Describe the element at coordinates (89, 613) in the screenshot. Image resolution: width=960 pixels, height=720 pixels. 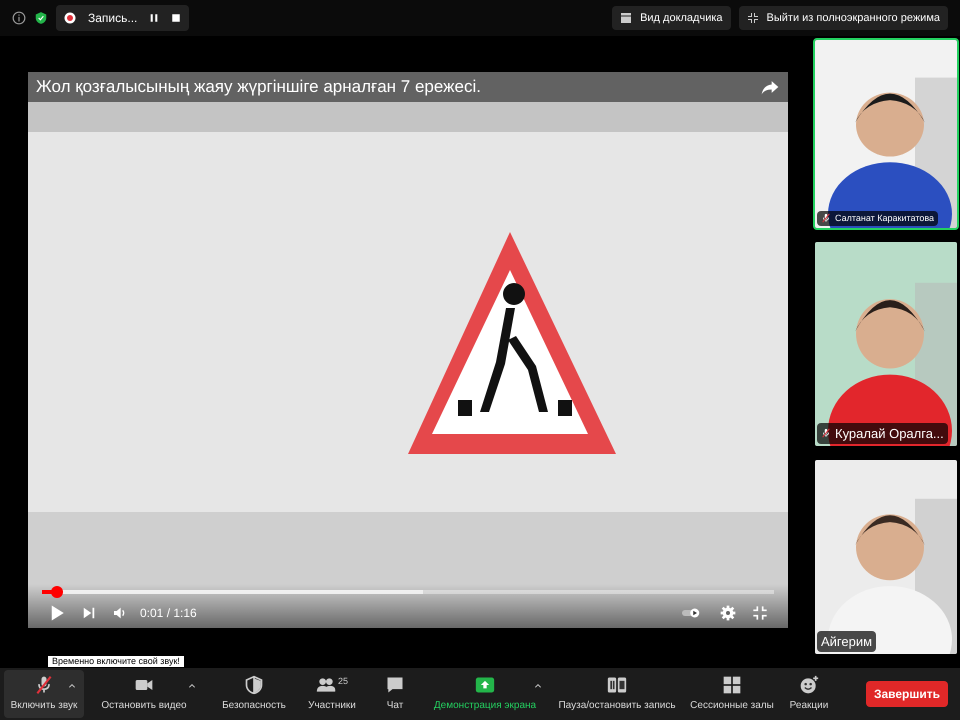
I see `next-icon` at that location.